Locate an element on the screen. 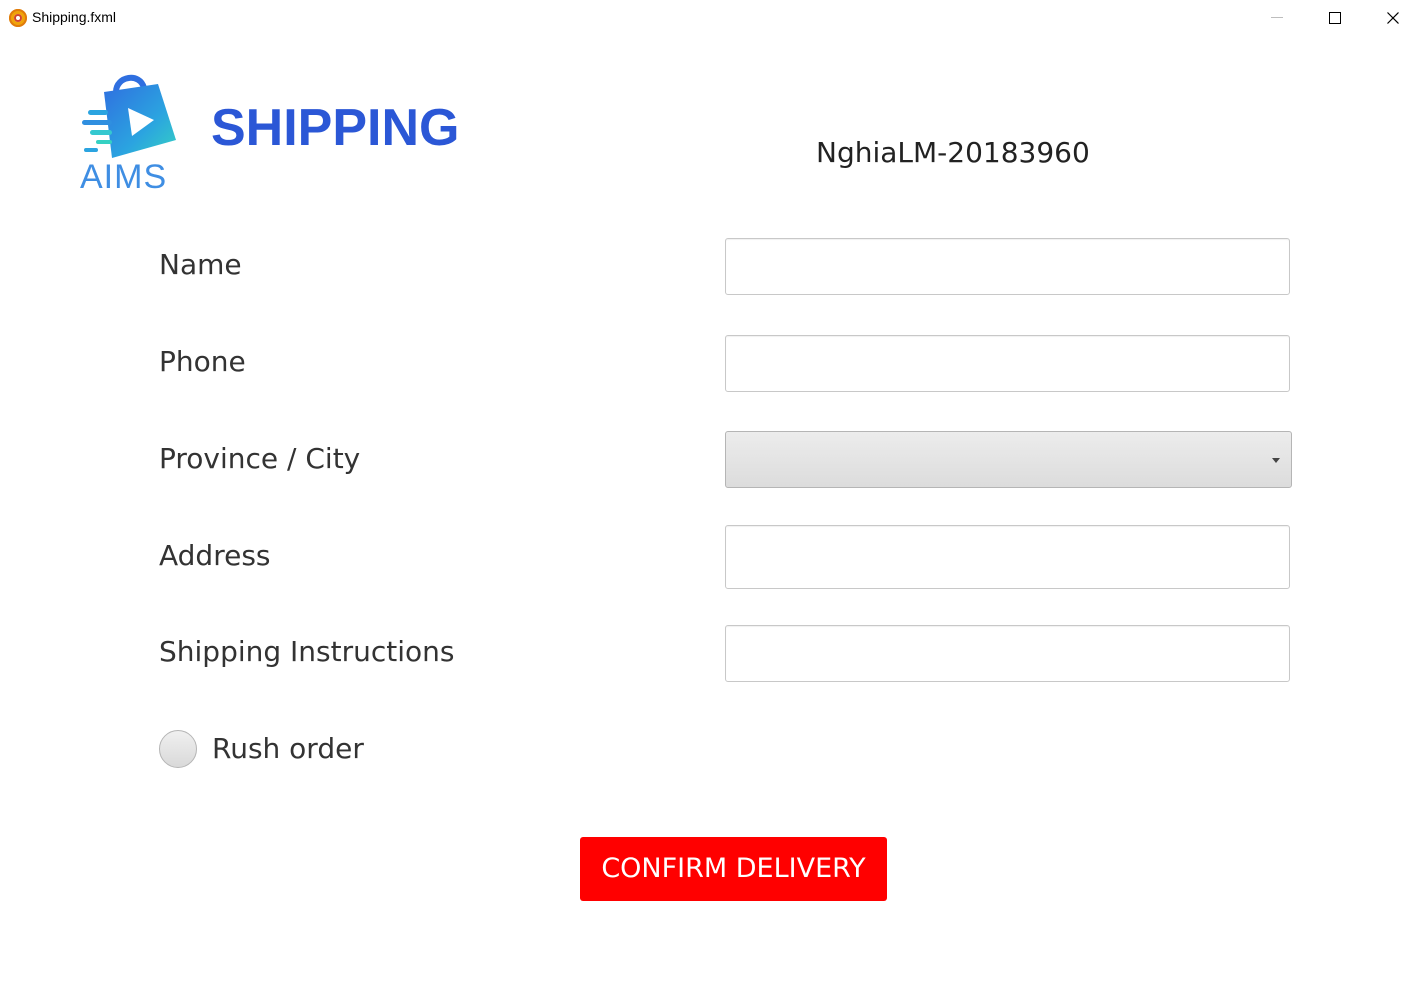  minimize-button is located at coordinates (1277, 18).